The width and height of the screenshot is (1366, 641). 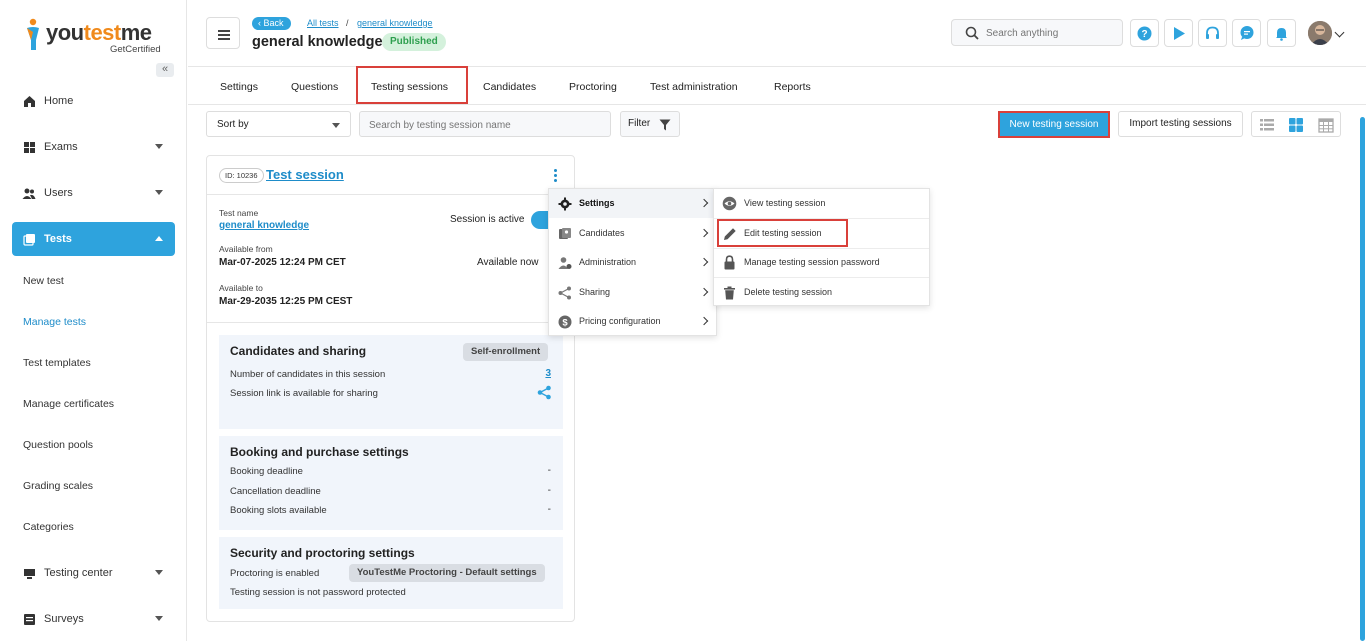 What do you see at coordinates (1320, 33) in the screenshot?
I see `avatar` at bounding box center [1320, 33].